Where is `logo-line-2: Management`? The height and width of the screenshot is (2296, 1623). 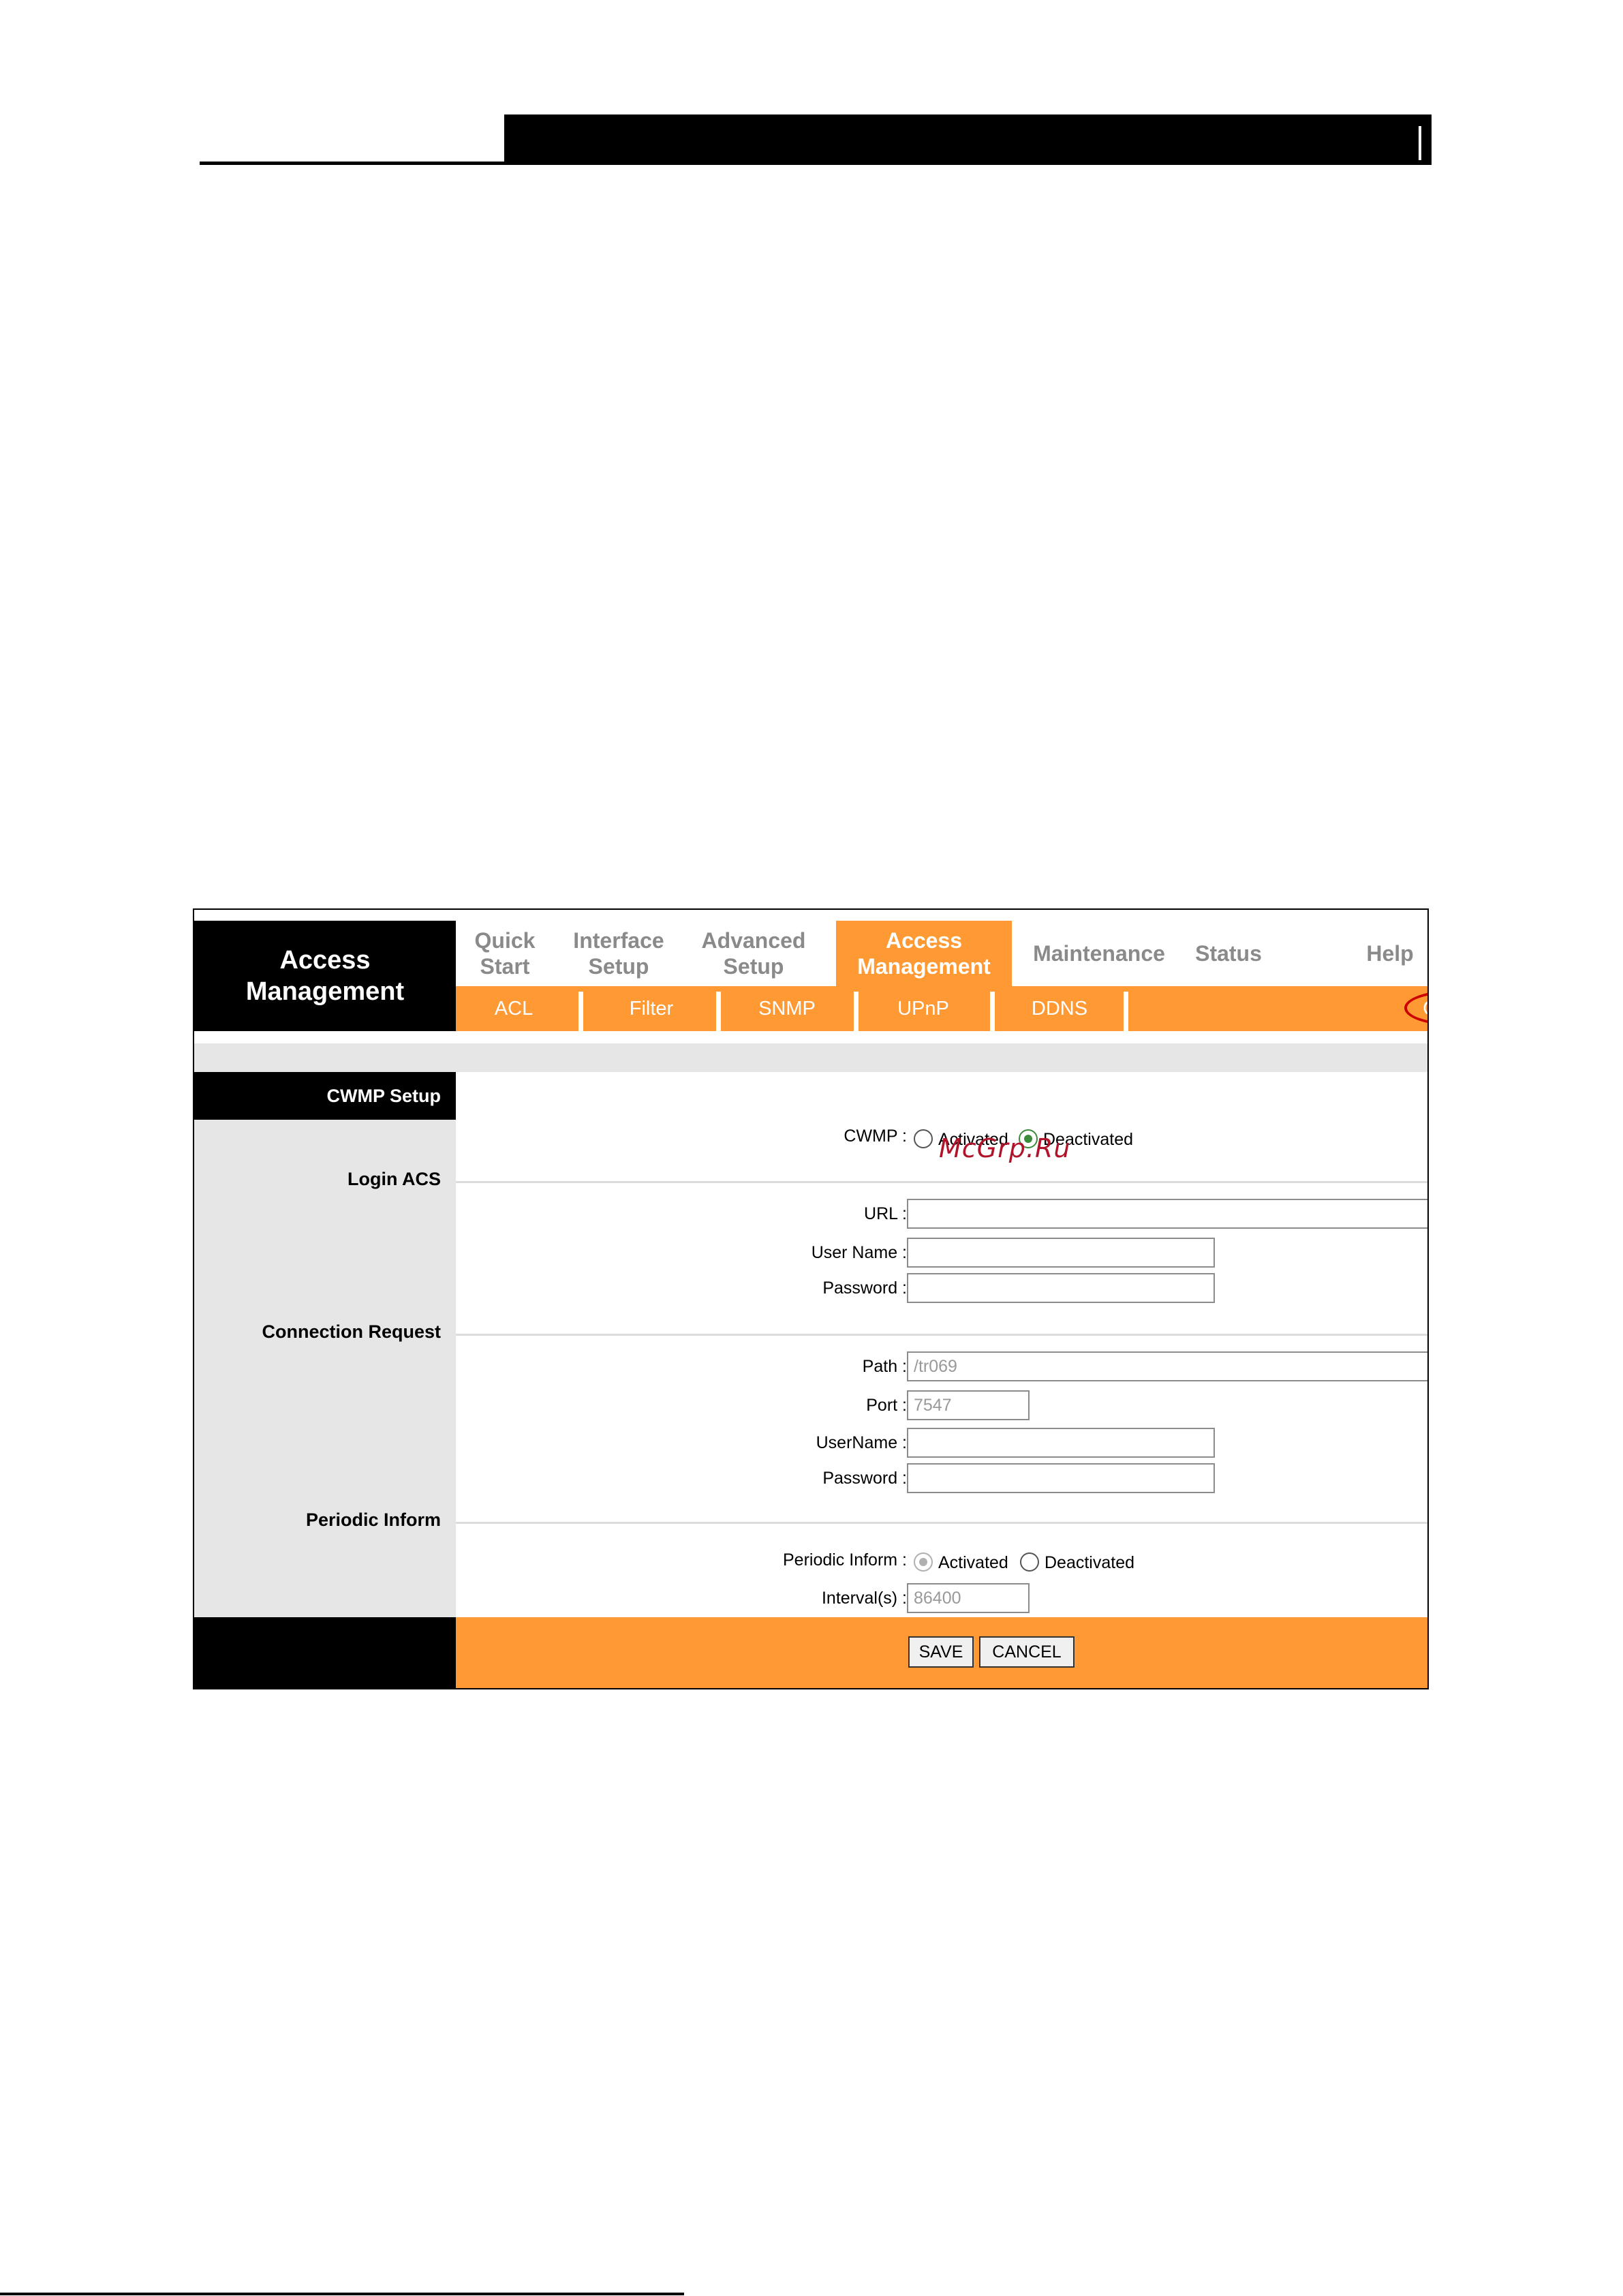 logo-line-2: Management is located at coordinates (325, 991).